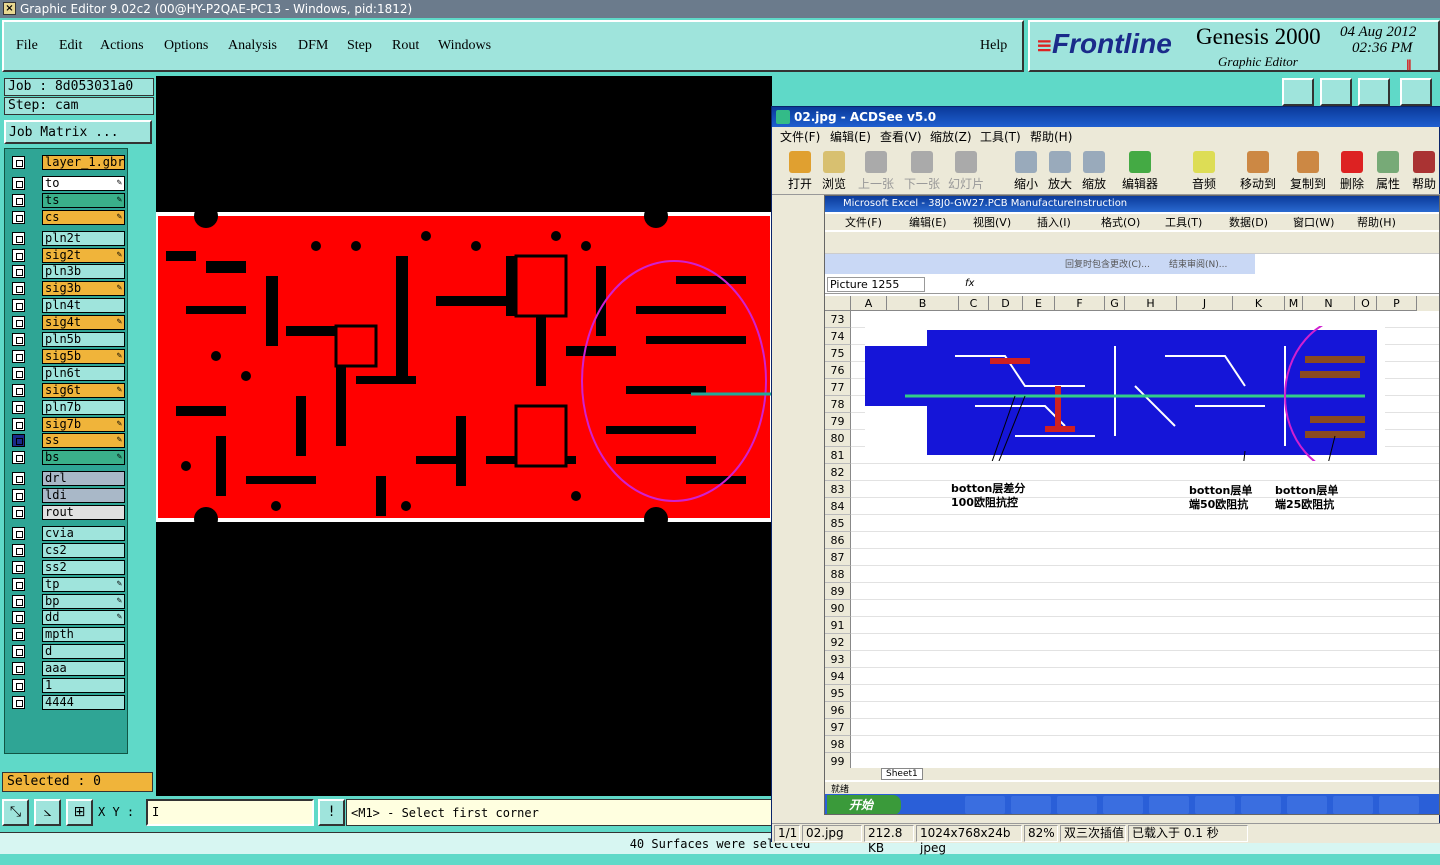 This screenshot has height=865, width=1440. What do you see at coordinates (186, 46) in the screenshot?
I see `menu-options: Options` at bounding box center [186, 46].